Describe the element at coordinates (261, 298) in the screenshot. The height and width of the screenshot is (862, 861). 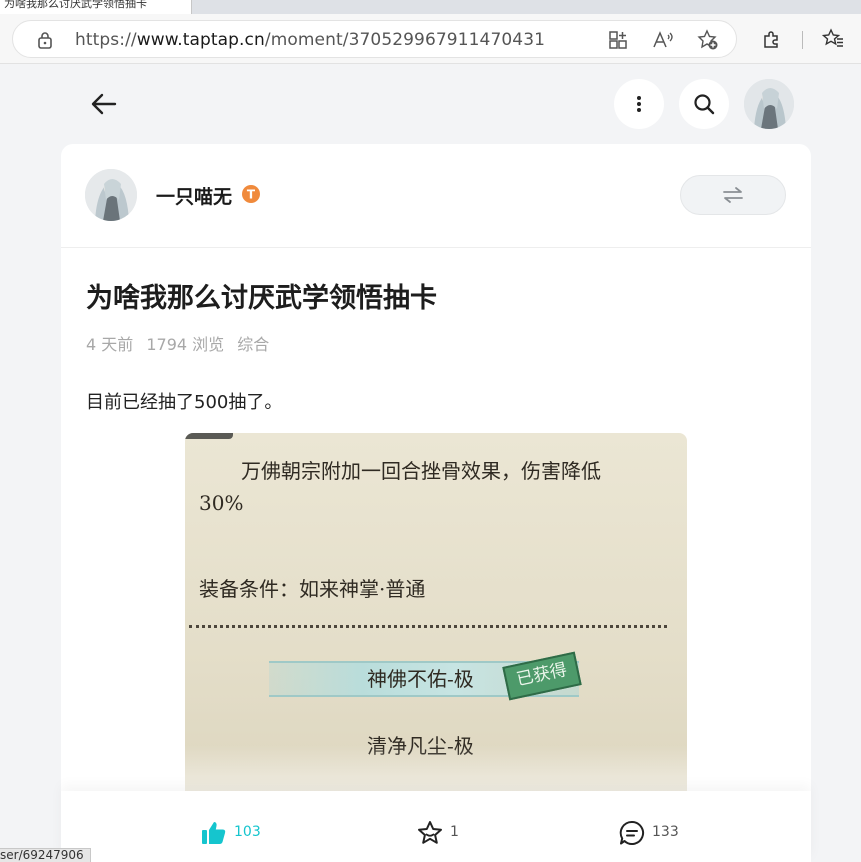
I see `post-title: 为啥我那么讨厌武学领悟抽卡` at that location.